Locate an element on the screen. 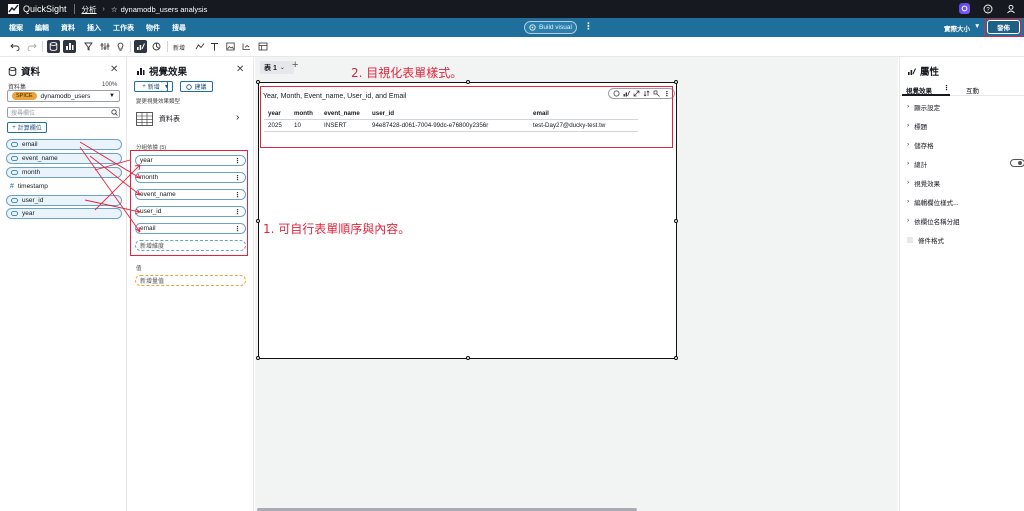 This screenshot has height=511, width=1024. prop-label: 條件格式 is located at coordinates (931, 241).